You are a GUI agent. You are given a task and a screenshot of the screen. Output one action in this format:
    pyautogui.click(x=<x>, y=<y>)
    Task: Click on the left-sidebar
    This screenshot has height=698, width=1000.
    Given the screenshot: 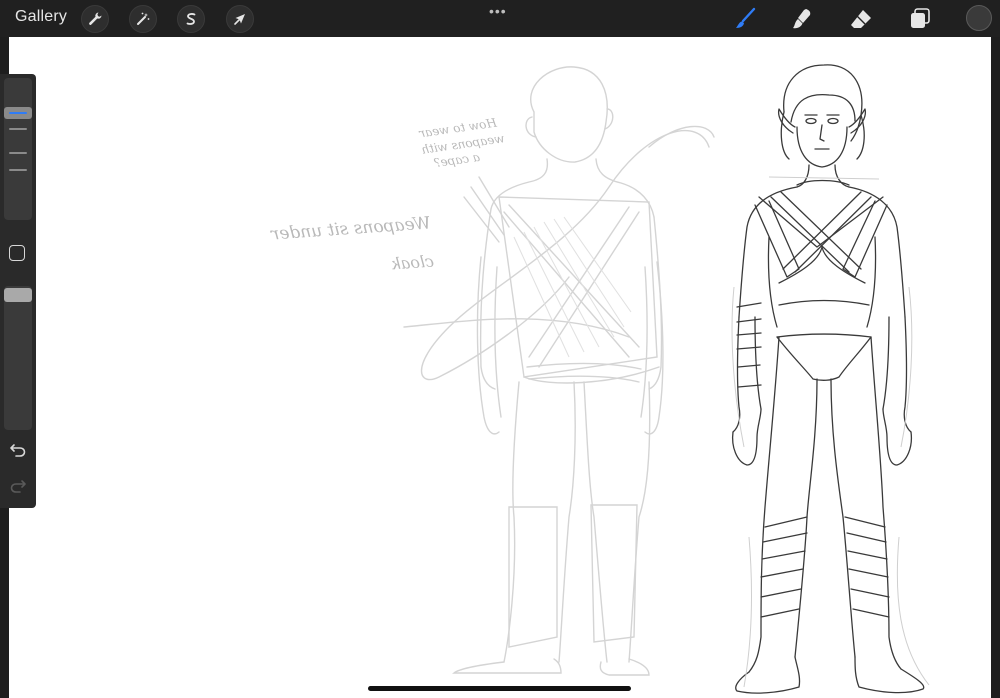 What is the action you would take?
    pyautogui.click(x=18, y=291)
    